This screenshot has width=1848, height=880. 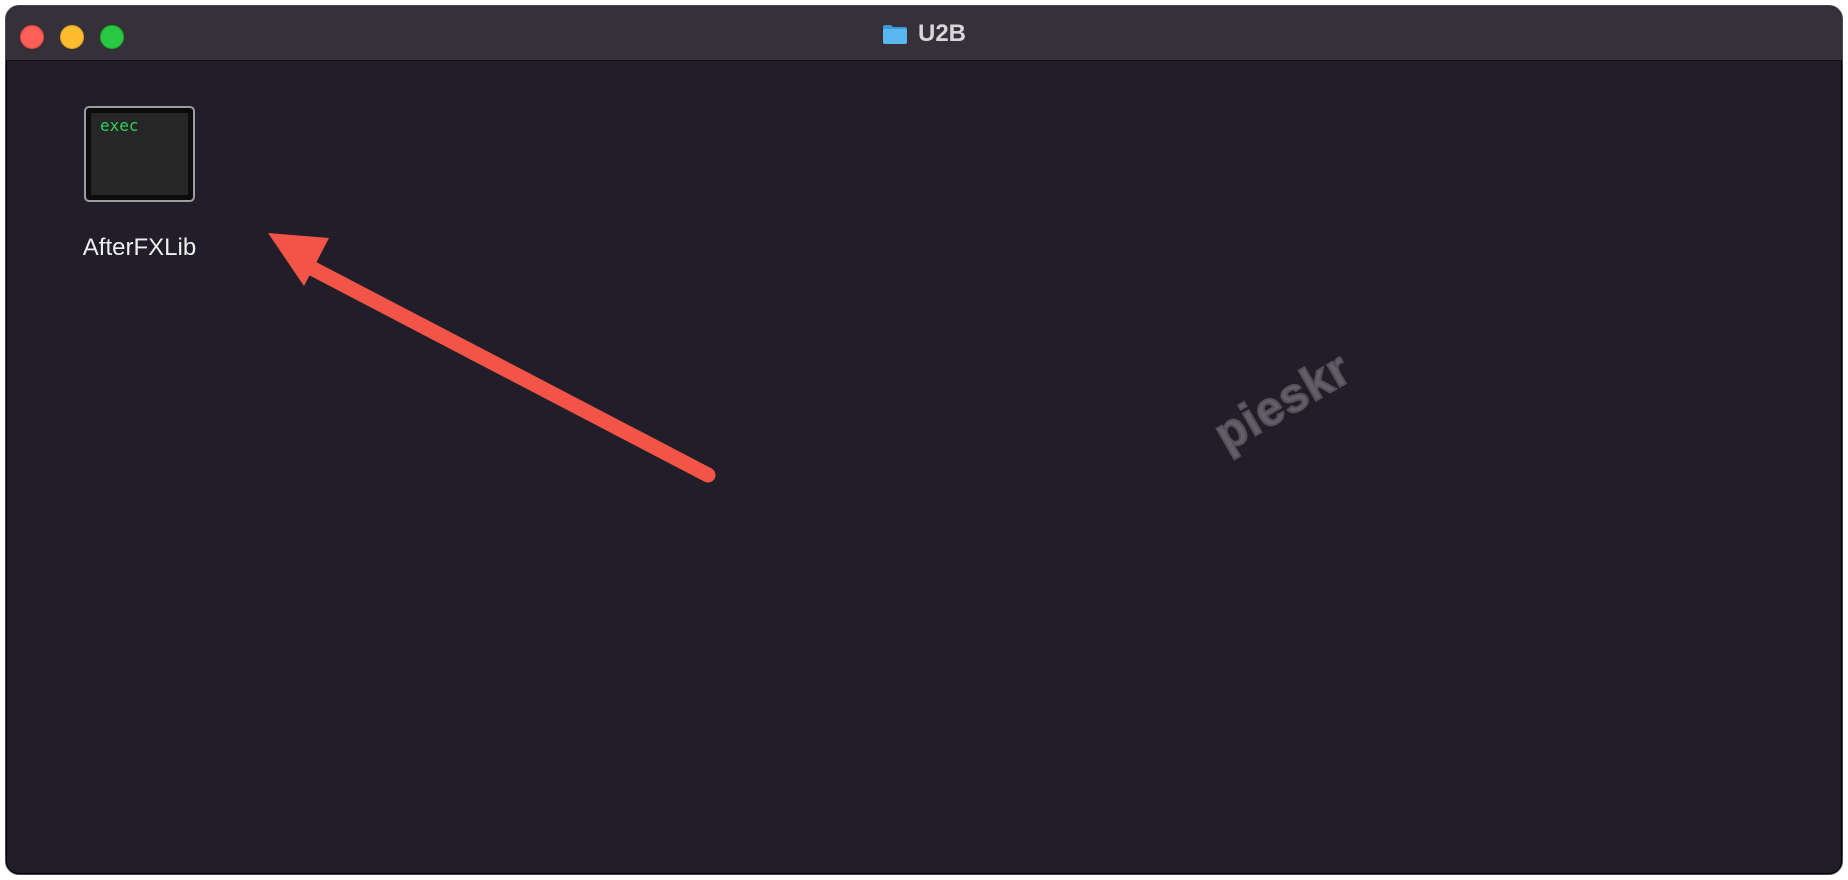 I want to click on file-name-label: AfterFXLib, so click(x=139, y=248).